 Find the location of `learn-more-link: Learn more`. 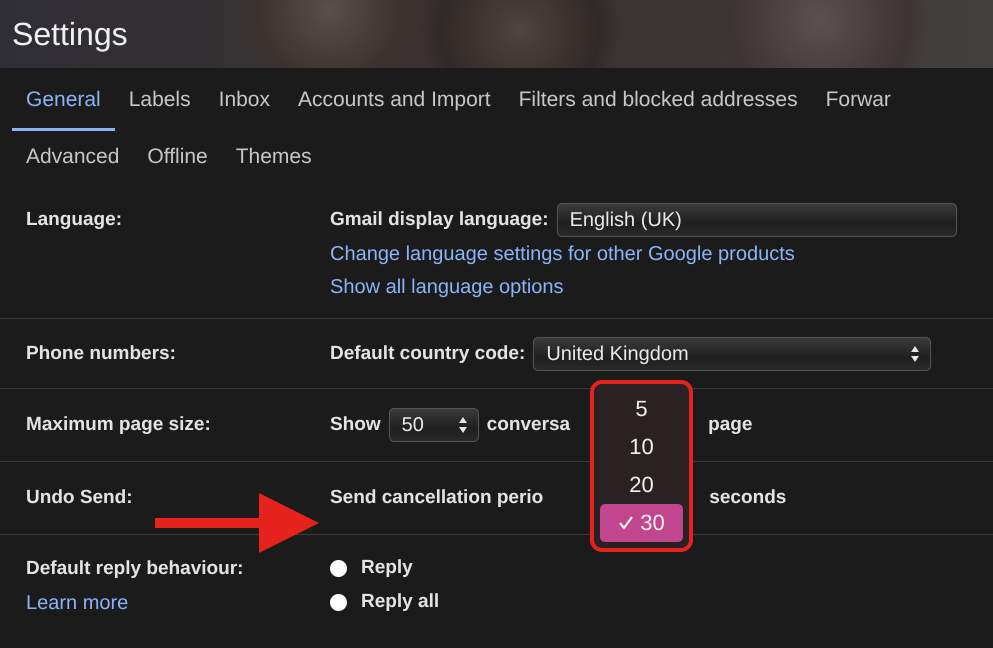

learn-more-link: Learn more is located at coordinates (178, 603).